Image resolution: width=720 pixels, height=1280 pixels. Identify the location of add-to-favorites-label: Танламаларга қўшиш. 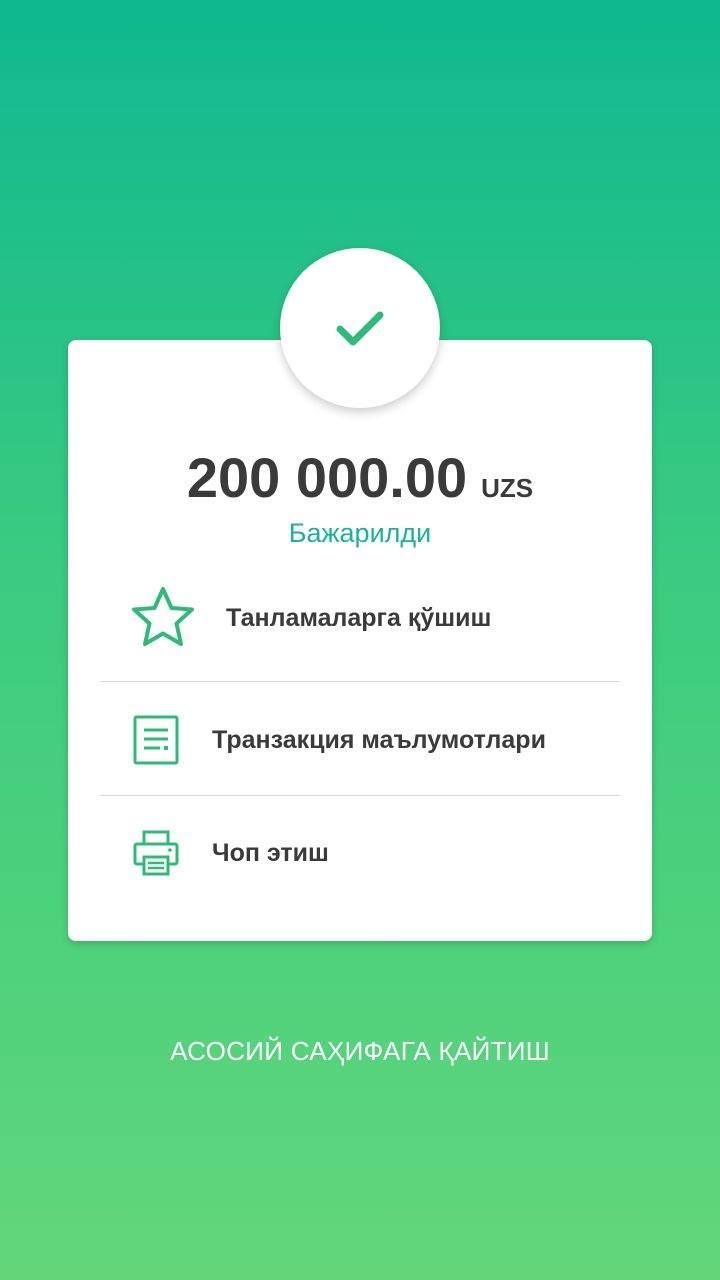
(359, 617).